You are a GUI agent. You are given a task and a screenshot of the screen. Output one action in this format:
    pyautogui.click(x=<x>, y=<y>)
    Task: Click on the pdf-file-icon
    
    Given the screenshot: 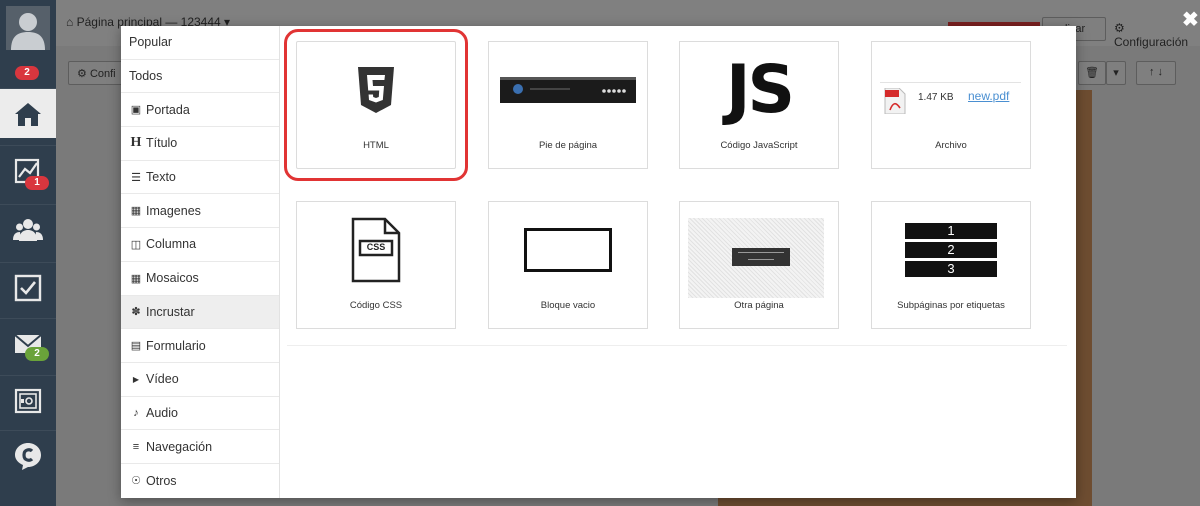 What is the action you would take?
    pyautogui.click(x=895, y=101)
    